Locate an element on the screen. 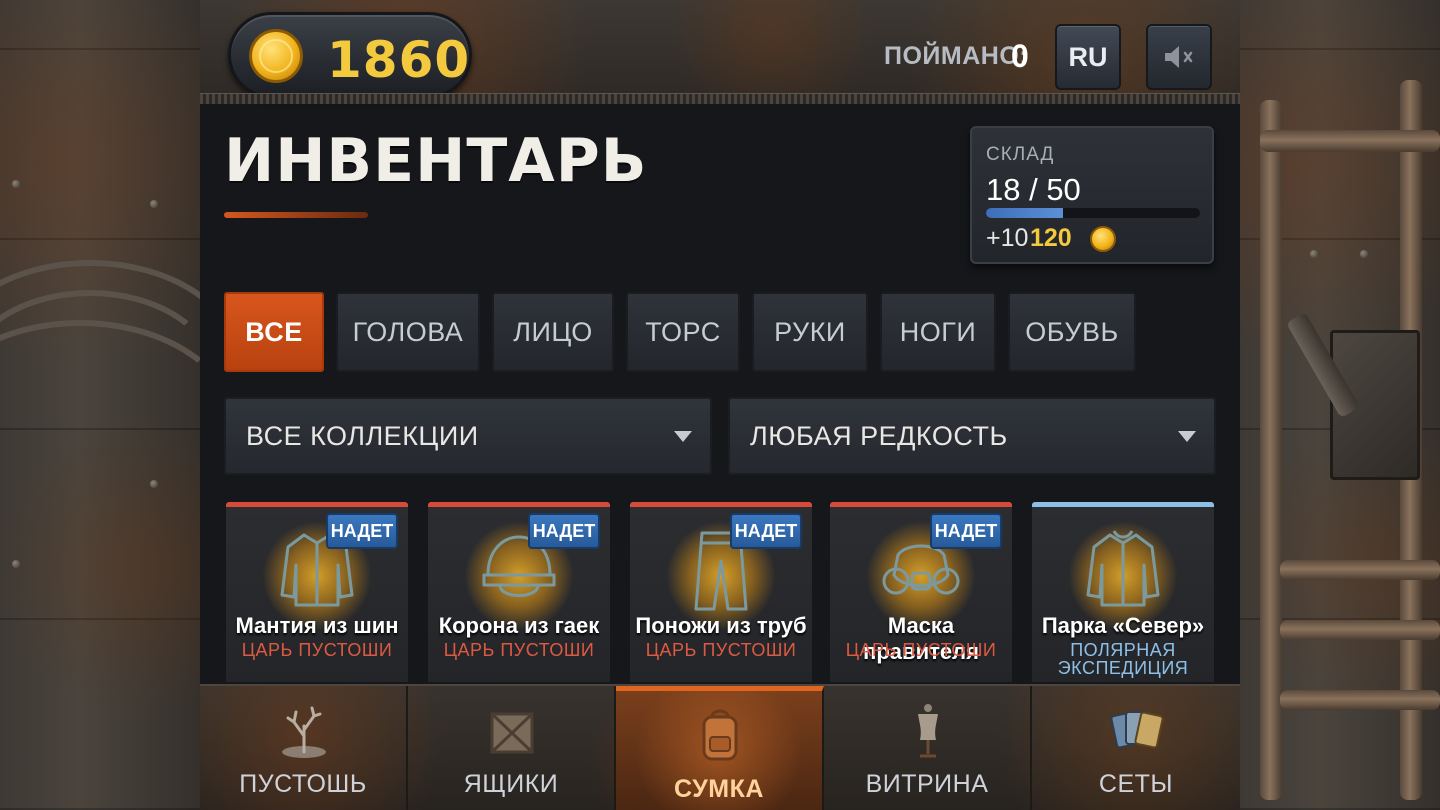 The image size is (1440, 810). collection-select: ВСЕ КОЛЛЕКЦИИ is located at coordinates (468, 436).